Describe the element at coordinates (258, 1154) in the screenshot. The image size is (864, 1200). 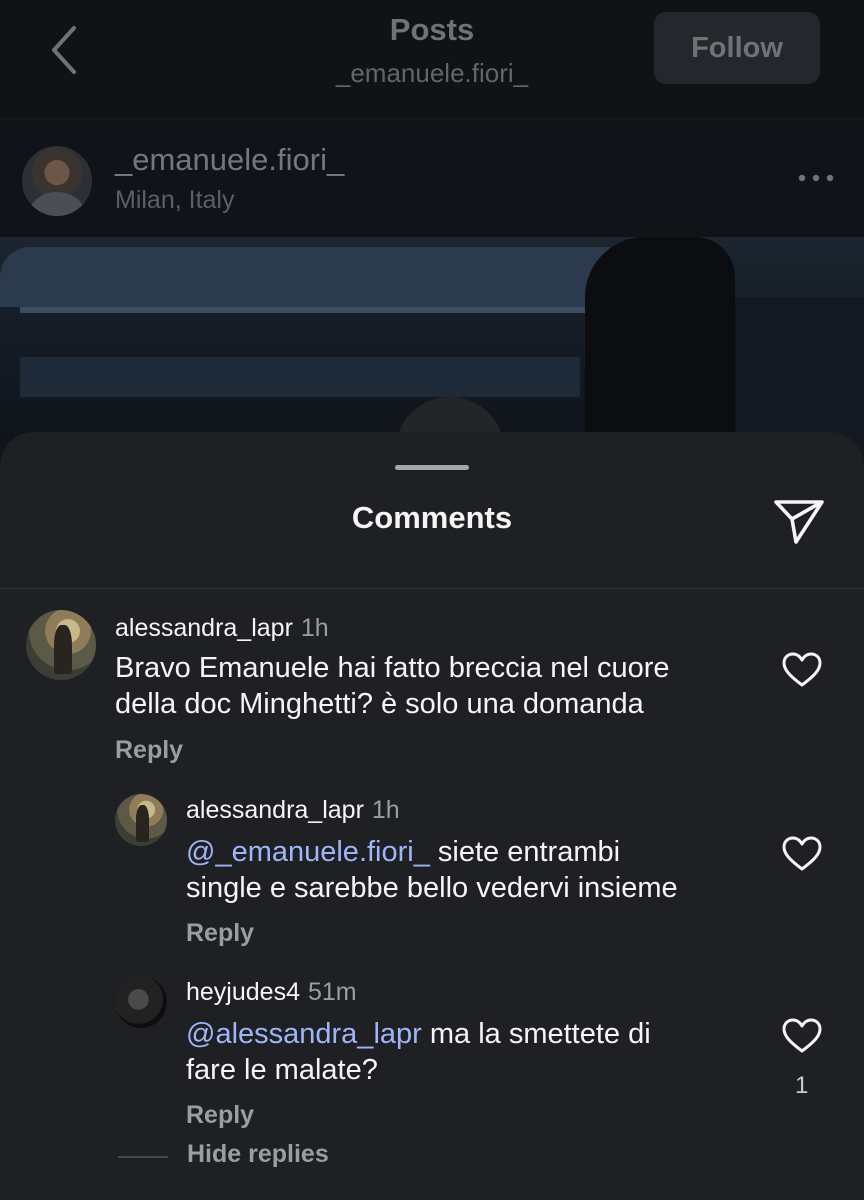
I see `hide-replies-button: Hide replies` at that location.